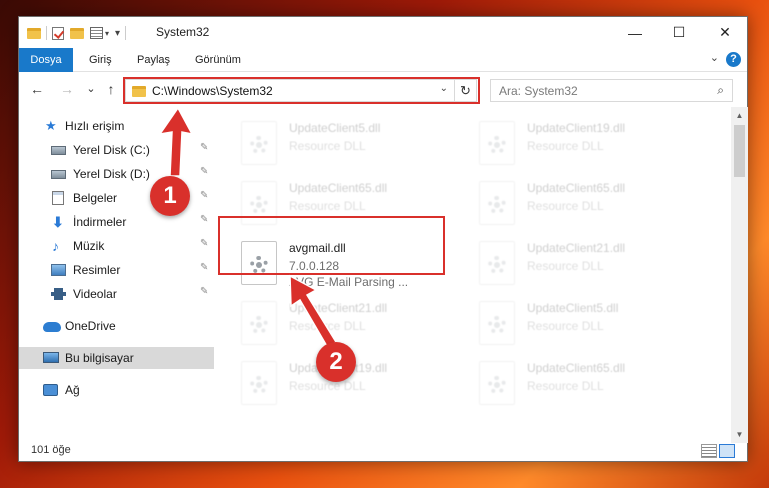  I want to click on step-2-badge: 2, so click(336, 362).